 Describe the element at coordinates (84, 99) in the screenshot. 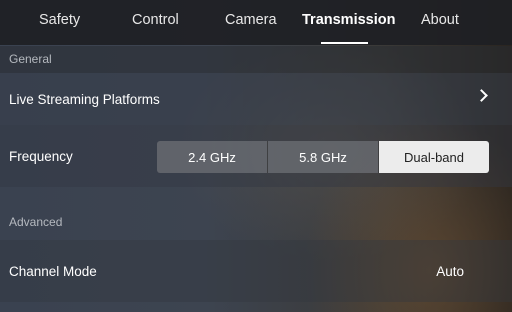

I see `live-streaming-platforms-label: Live Streaming Platforms` at that location.